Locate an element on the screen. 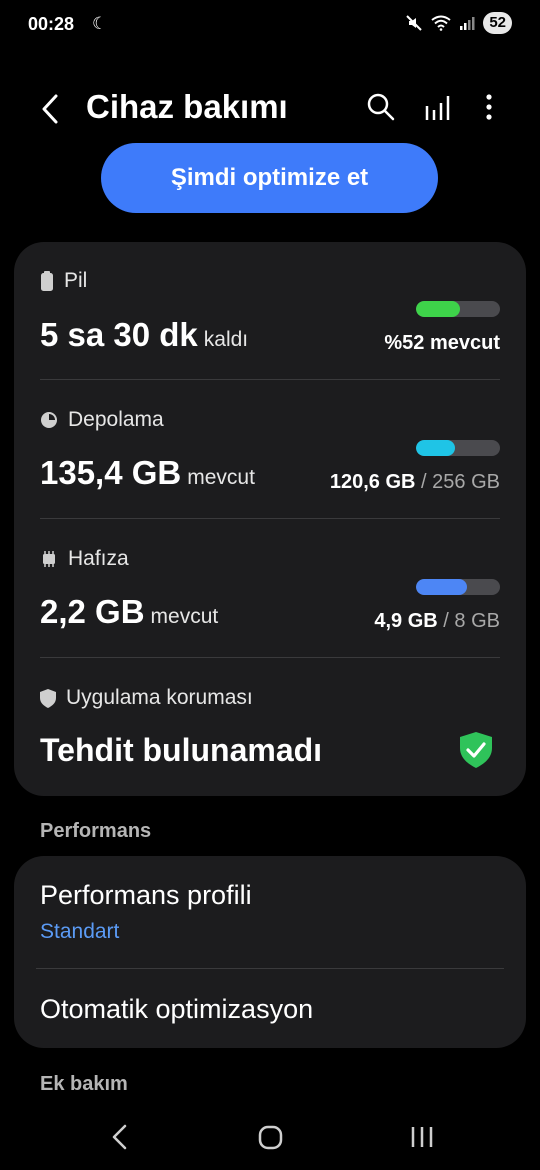  battery-available: %52 mevcut is located at coordinates (442, 343).